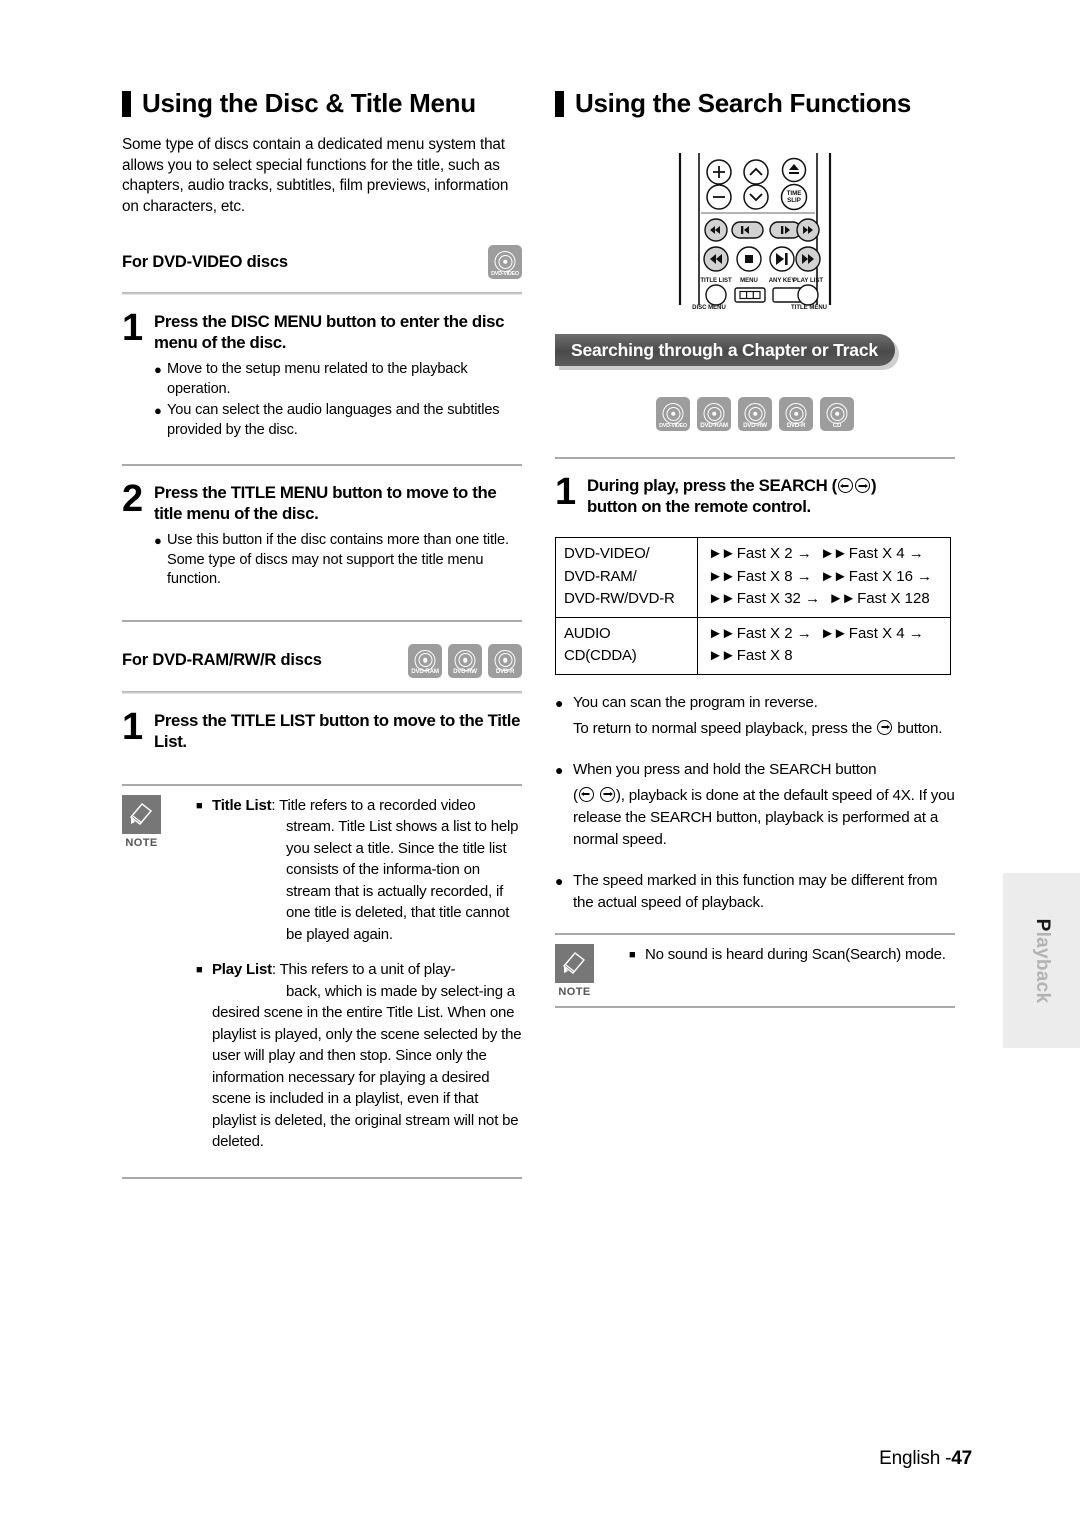 Image resolution: width=1080 pixels, height=1526 pixels. Describe the element at coordinates (749, 281) in the screenshot. I see `svg-text: MENU` at that location.